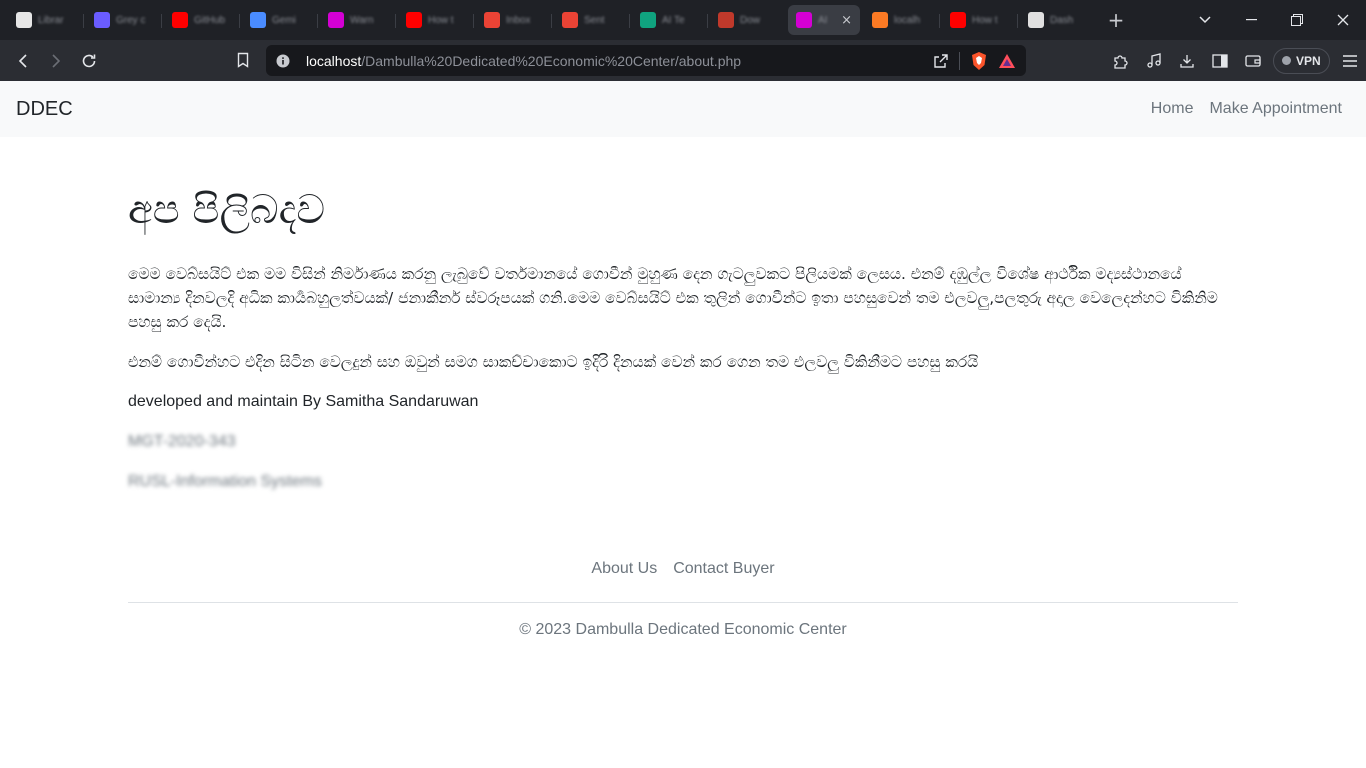 This screenshot has height=768, width=1366. Describe the element at coordinates (683, 109) in the screenshot. I see `site-navbar: DDEC Home Make Appointment` at that location.